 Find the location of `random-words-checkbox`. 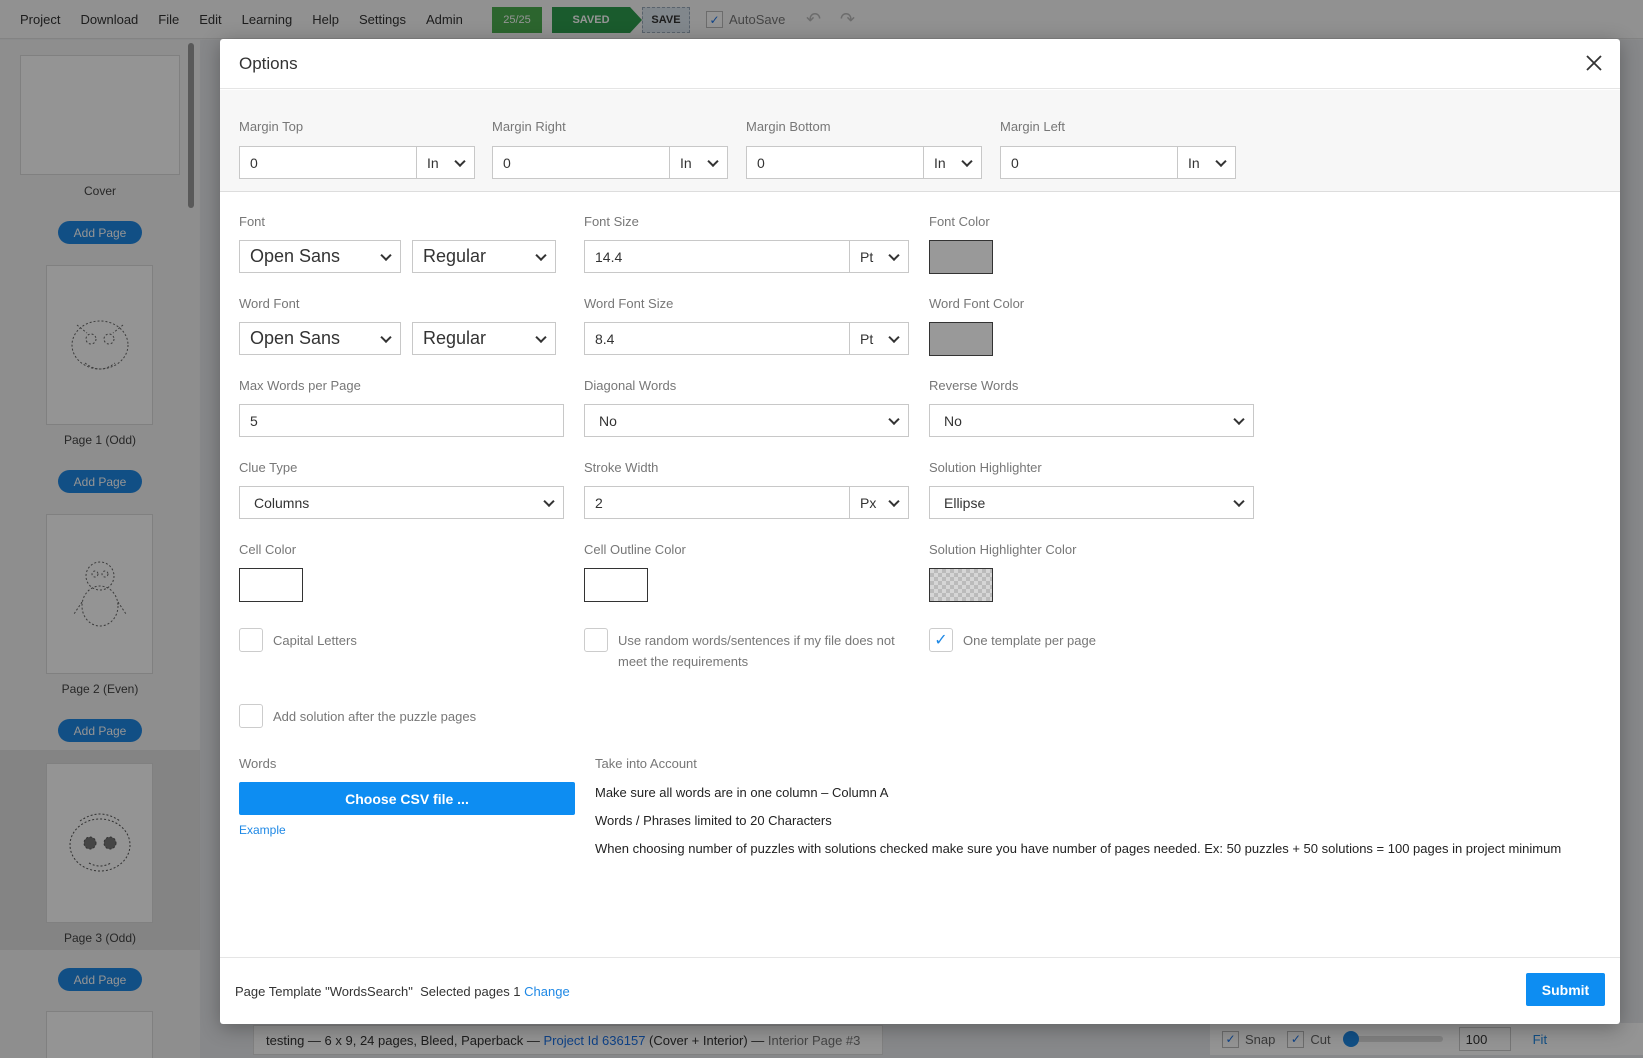

random-words-checkbox is located at coordinates (596, 640).